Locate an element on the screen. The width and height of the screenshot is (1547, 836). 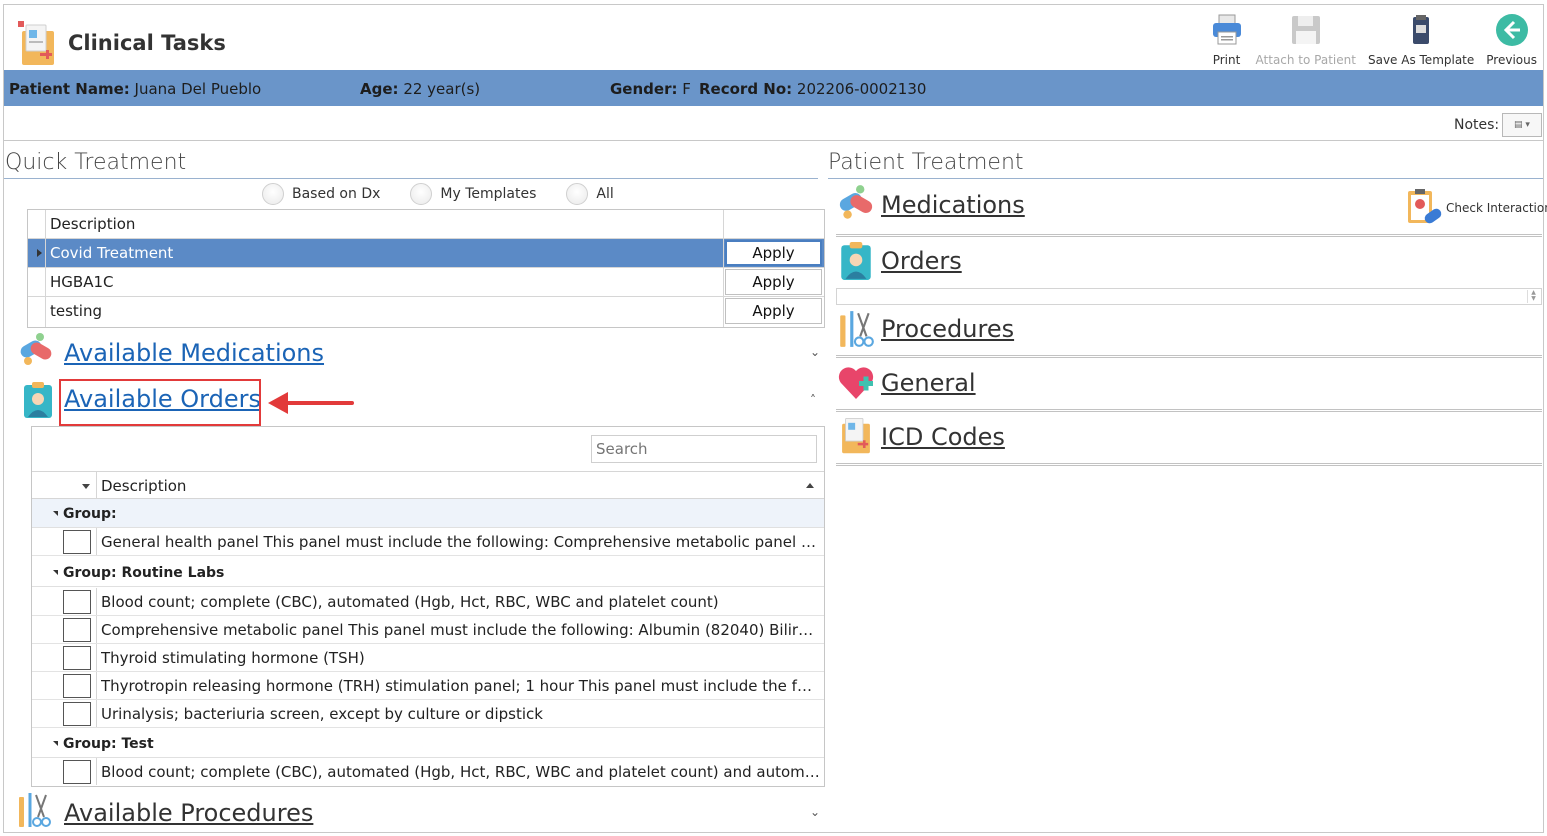
print-button: Print is located at coordinates (1227, 38).